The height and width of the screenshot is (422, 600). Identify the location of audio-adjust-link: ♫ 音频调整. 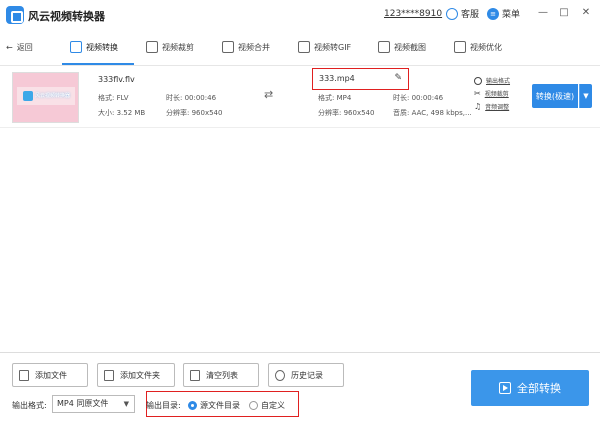
(492, 106).